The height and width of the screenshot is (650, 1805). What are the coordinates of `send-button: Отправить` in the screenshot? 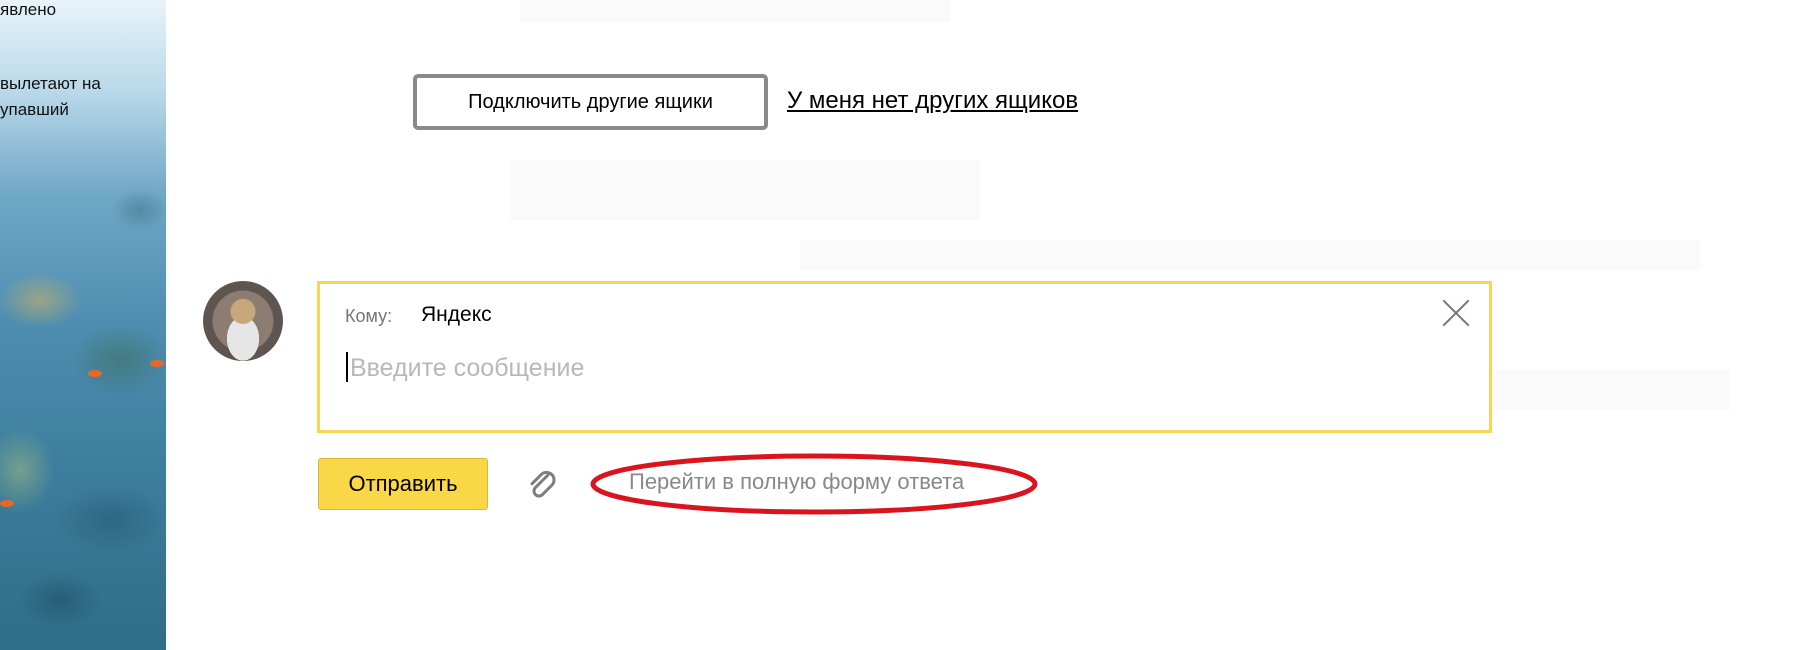 It's located at (403, 484).